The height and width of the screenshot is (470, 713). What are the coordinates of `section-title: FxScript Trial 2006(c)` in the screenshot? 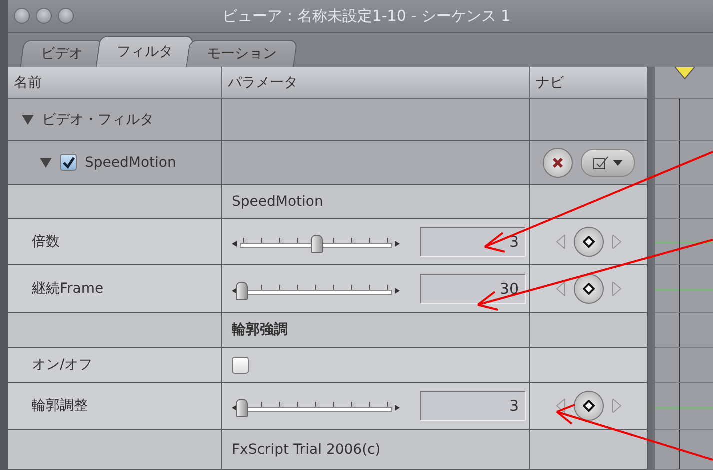 It's located at (306, 450).